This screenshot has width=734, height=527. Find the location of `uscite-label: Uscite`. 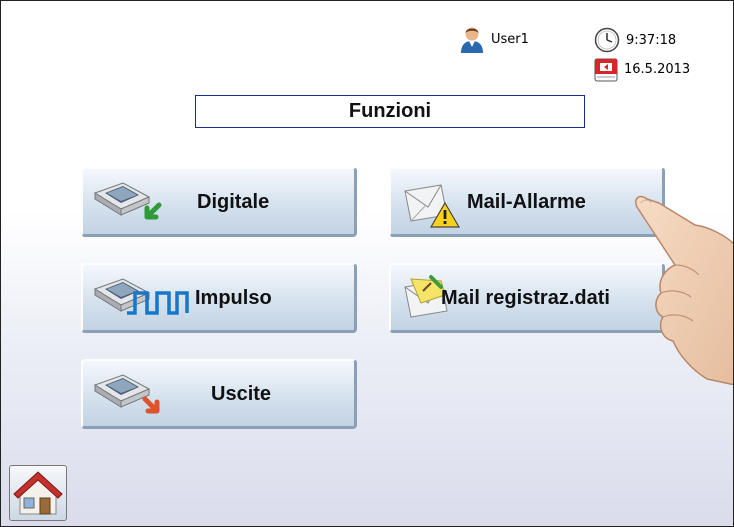

uscite-label: Uscite is located at coordinates (241, 394).